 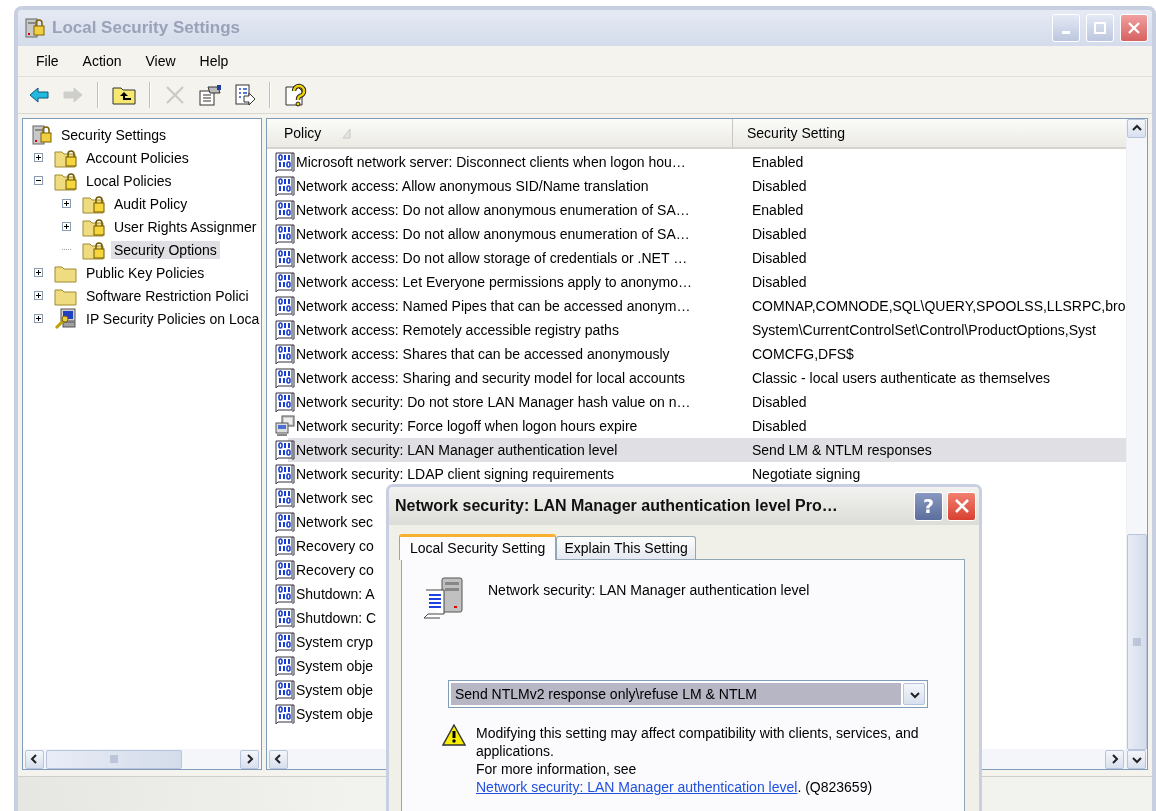 What do you see at coordinates (806, 474) in the screenshot?
I see `table-cell-text: Negotiate signing` at bounding box center [806, 474].